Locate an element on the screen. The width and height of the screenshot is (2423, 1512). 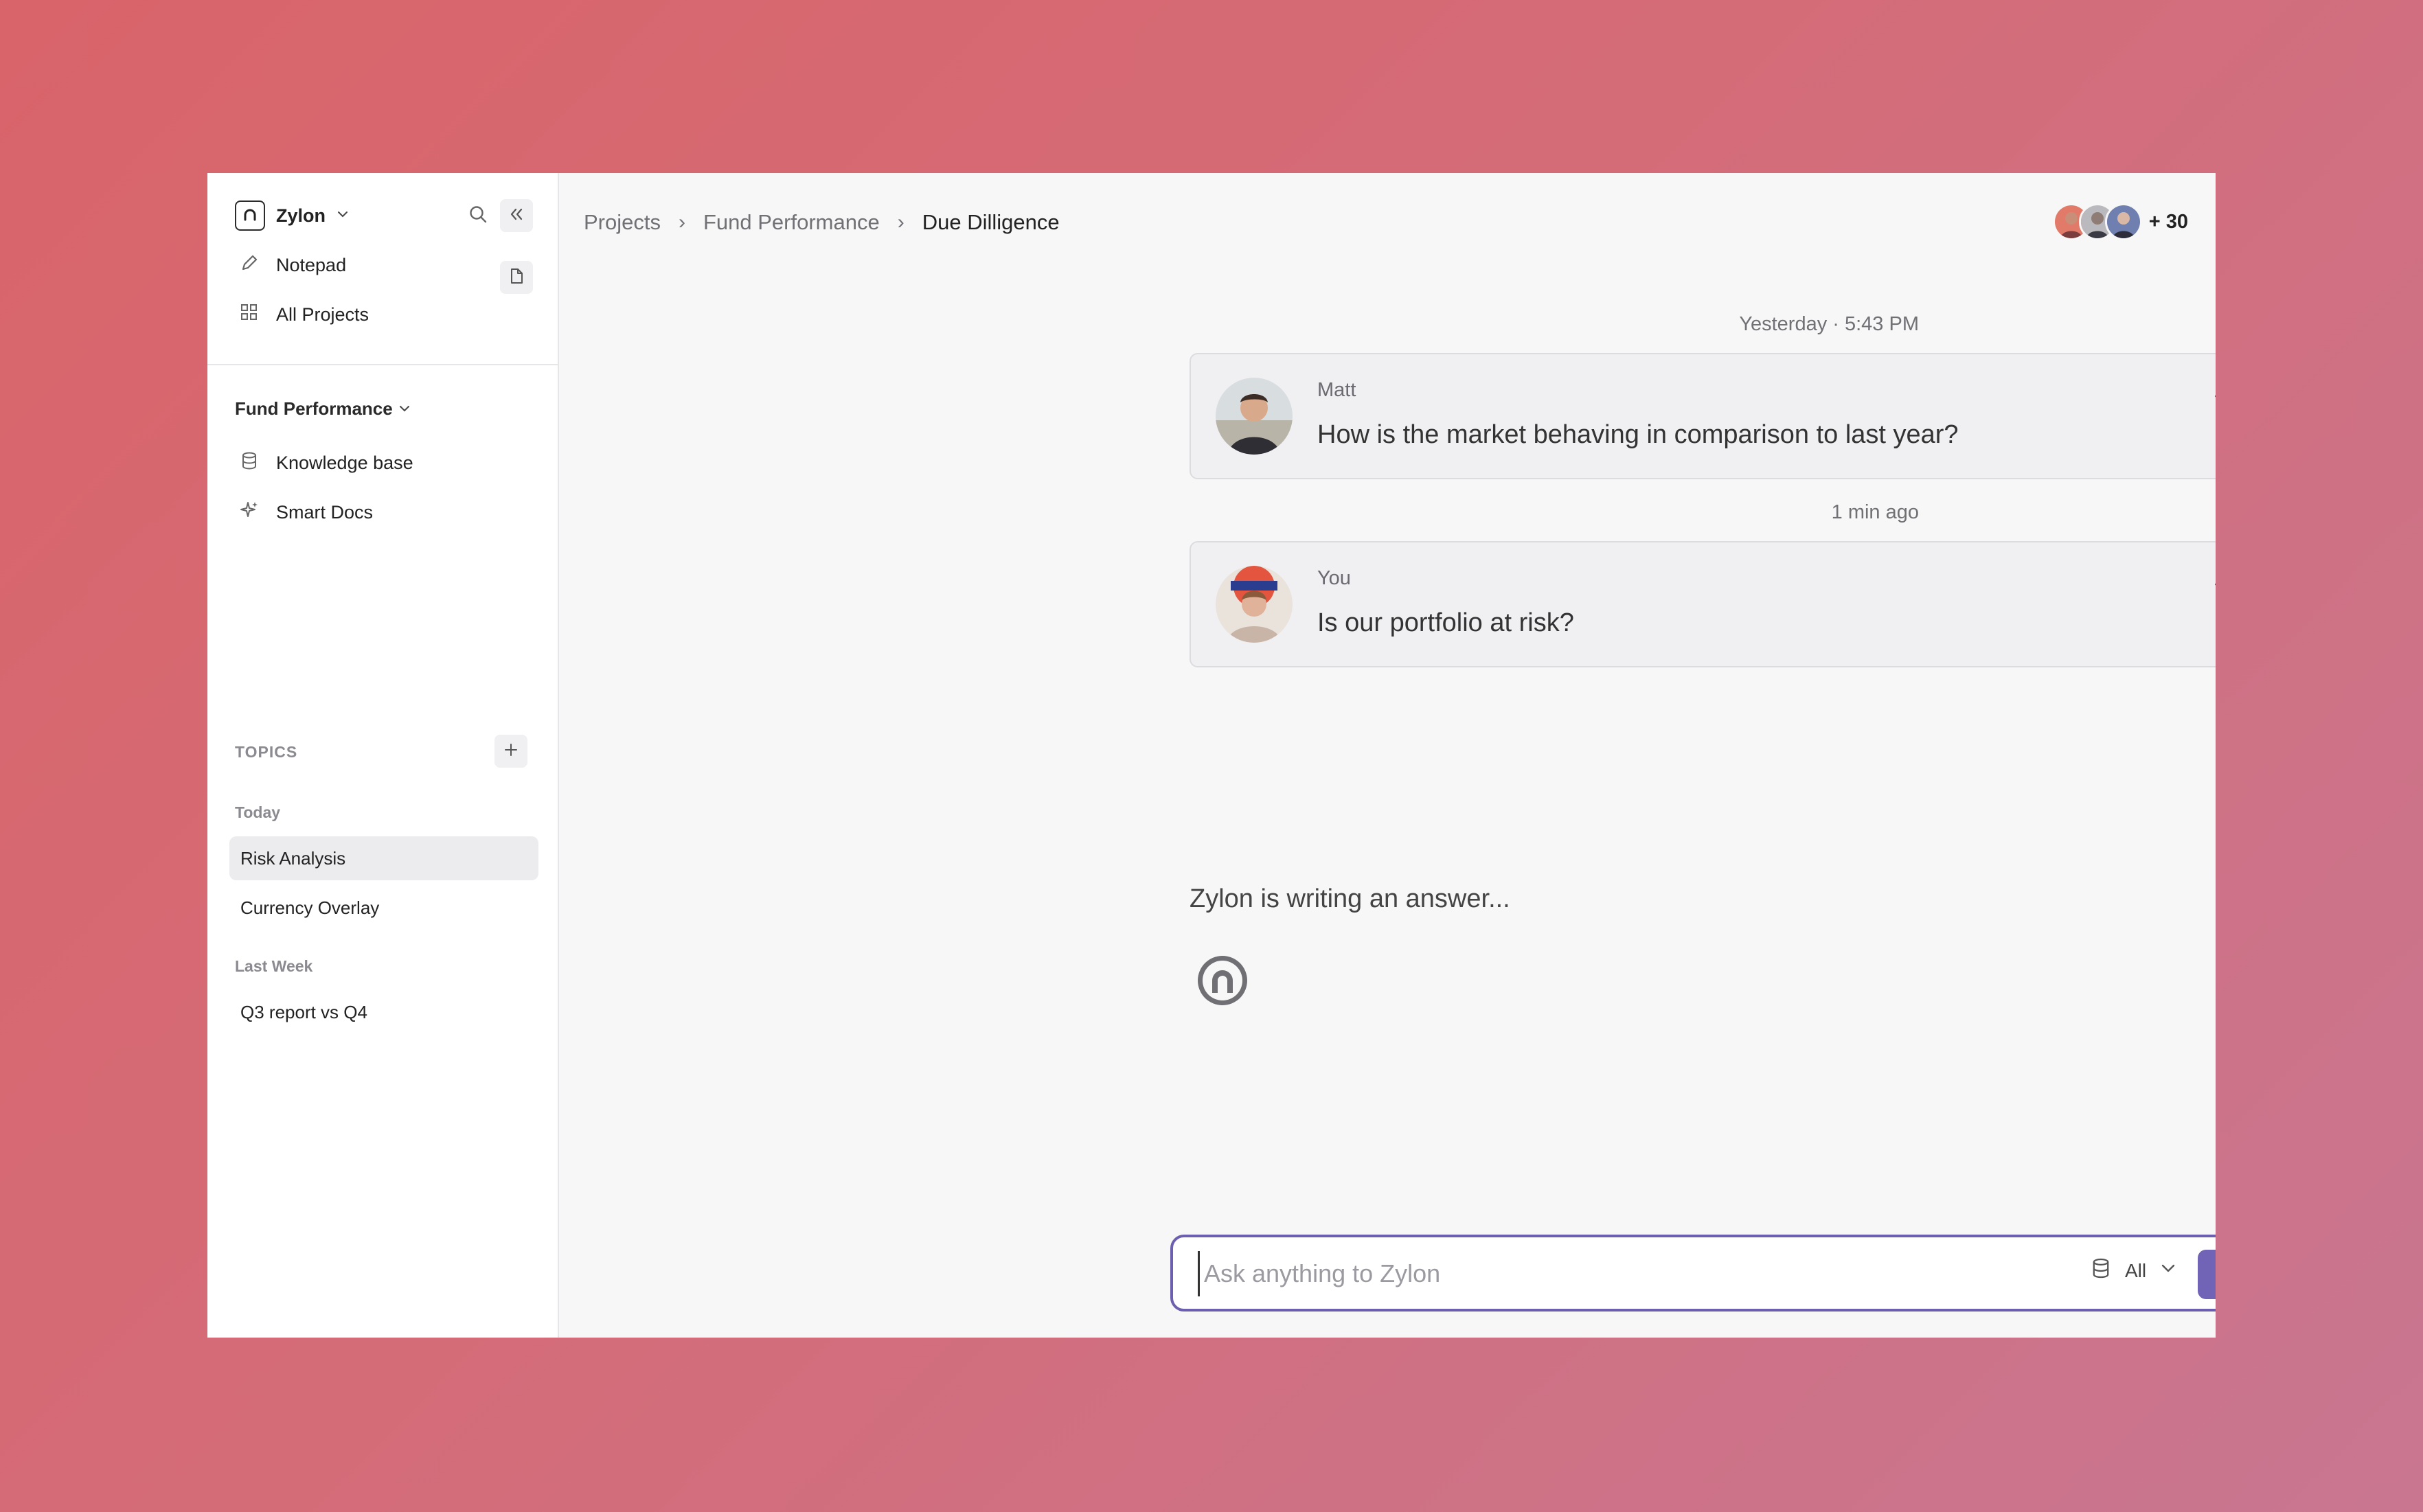
sparkle-icon is located at coordinates (250, 512).